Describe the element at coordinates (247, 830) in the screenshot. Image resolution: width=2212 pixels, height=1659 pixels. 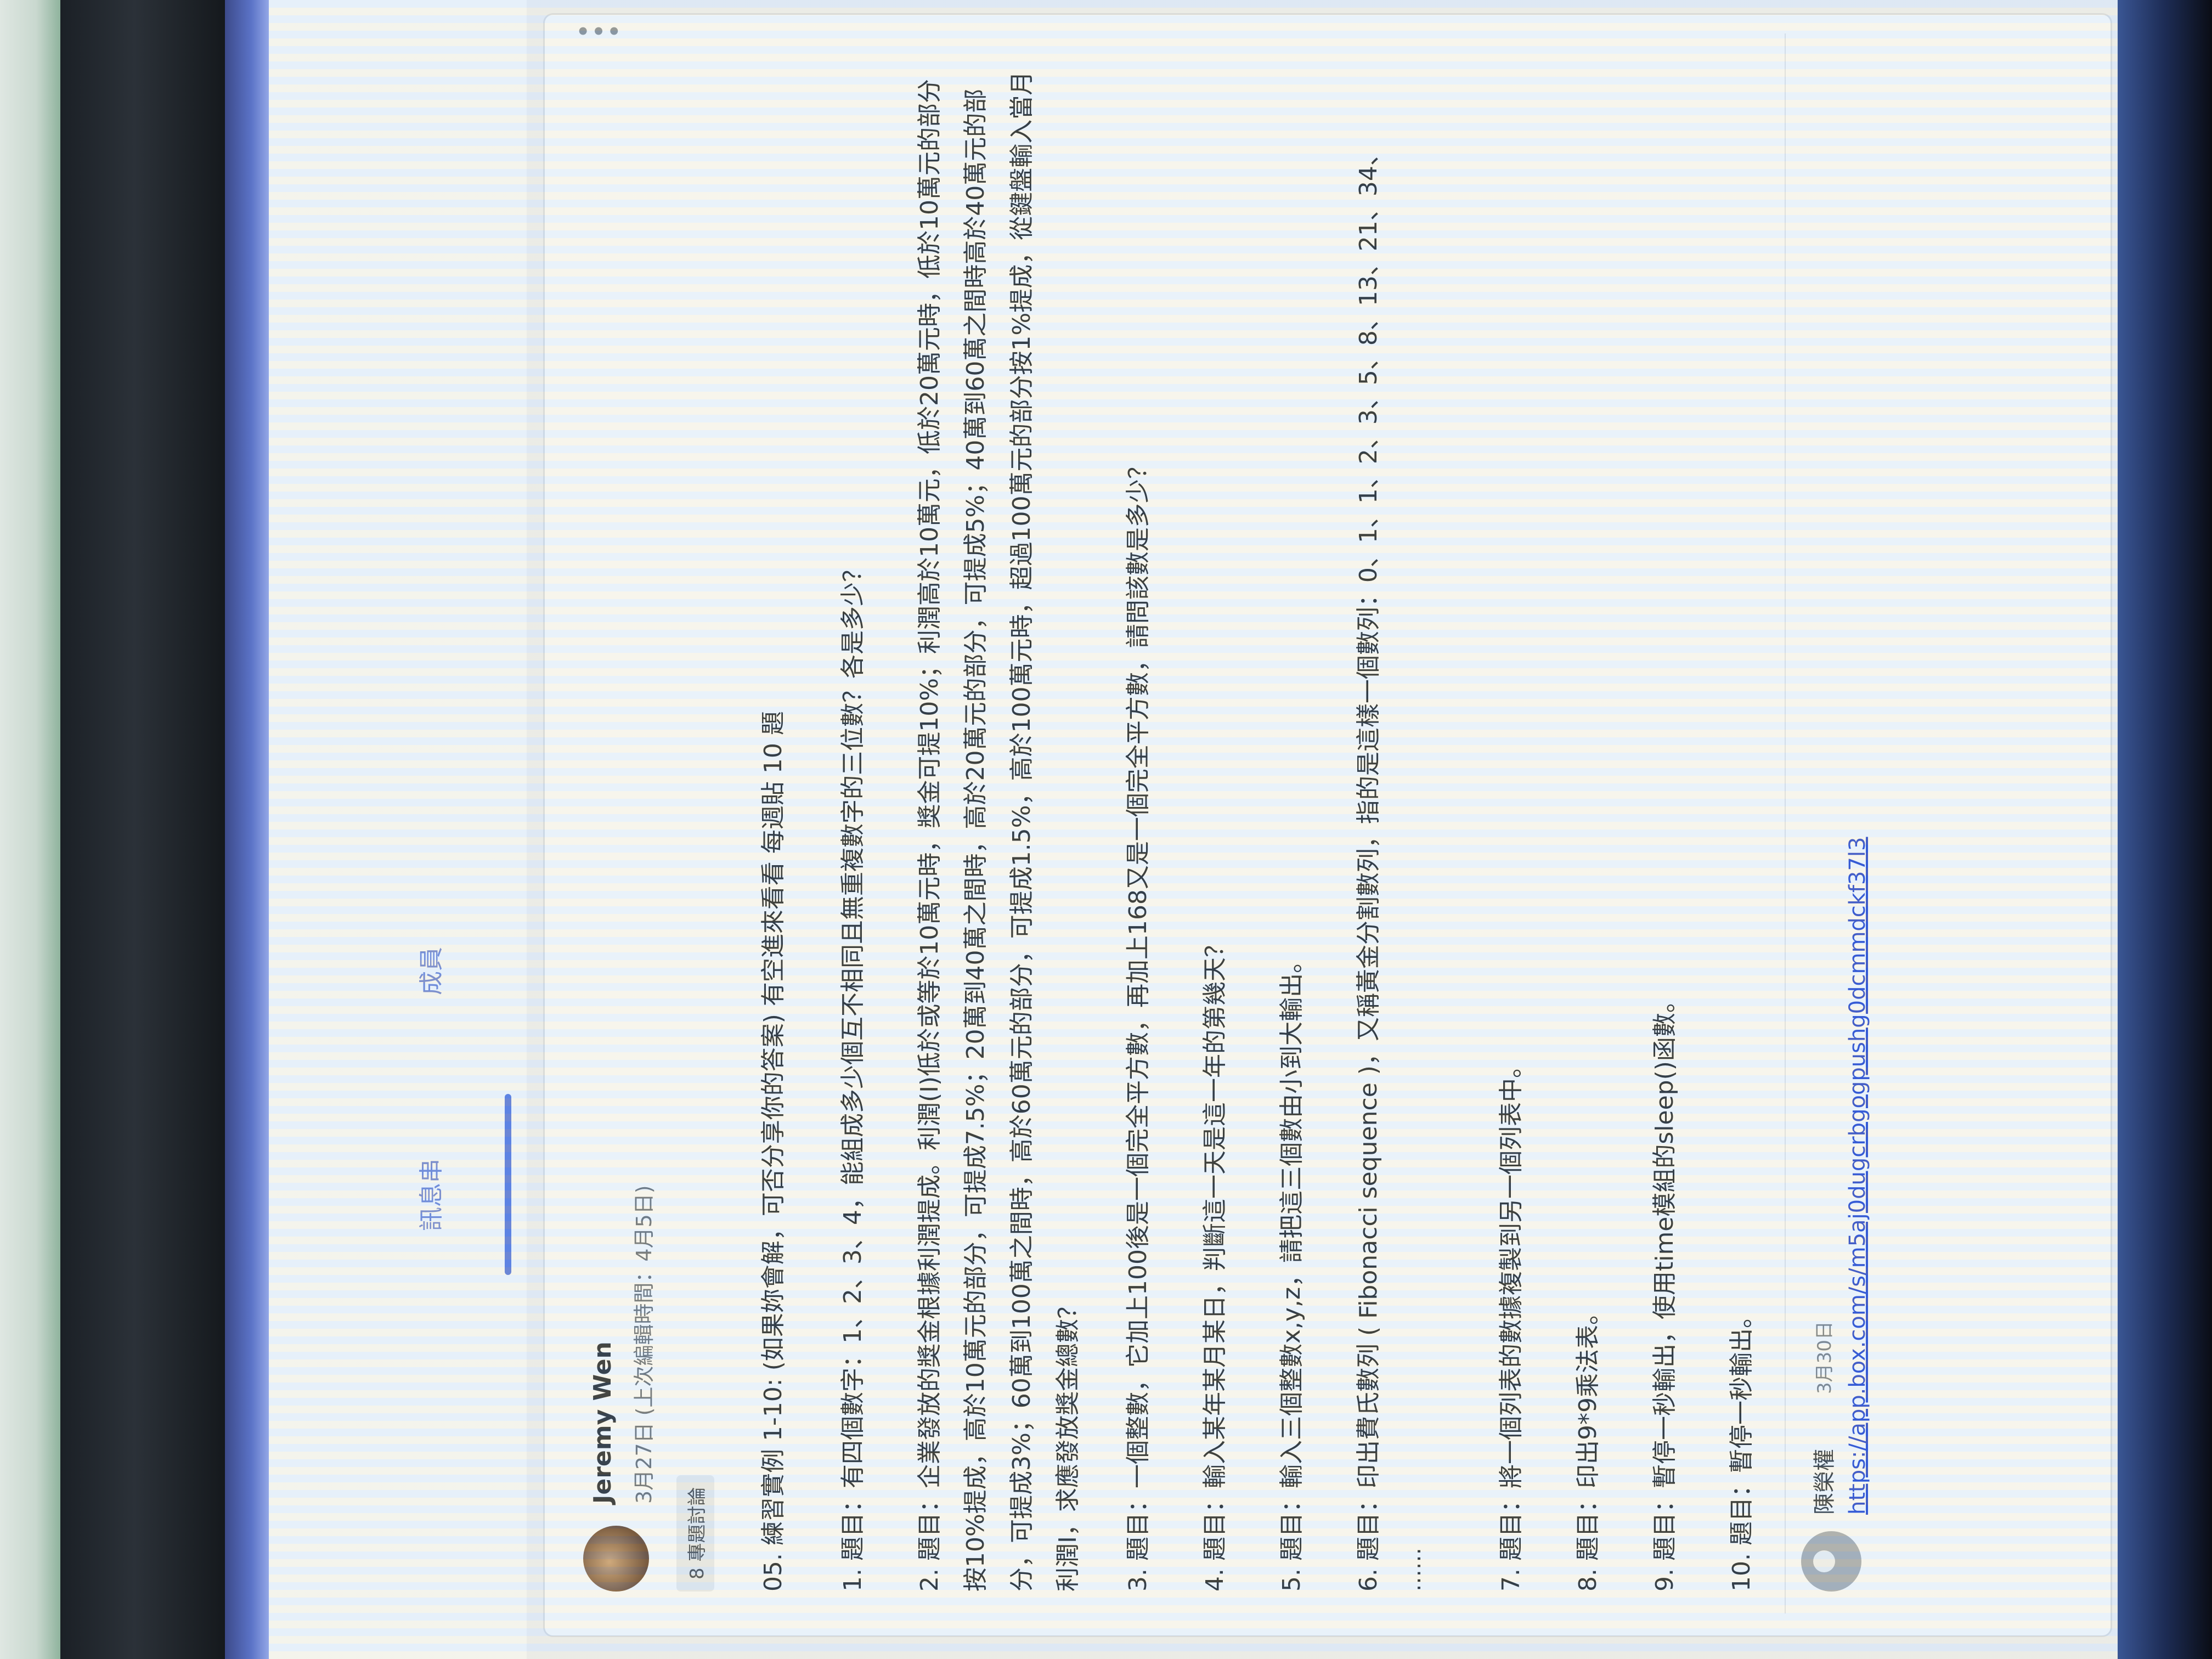
I see `screen-edge` at that location.